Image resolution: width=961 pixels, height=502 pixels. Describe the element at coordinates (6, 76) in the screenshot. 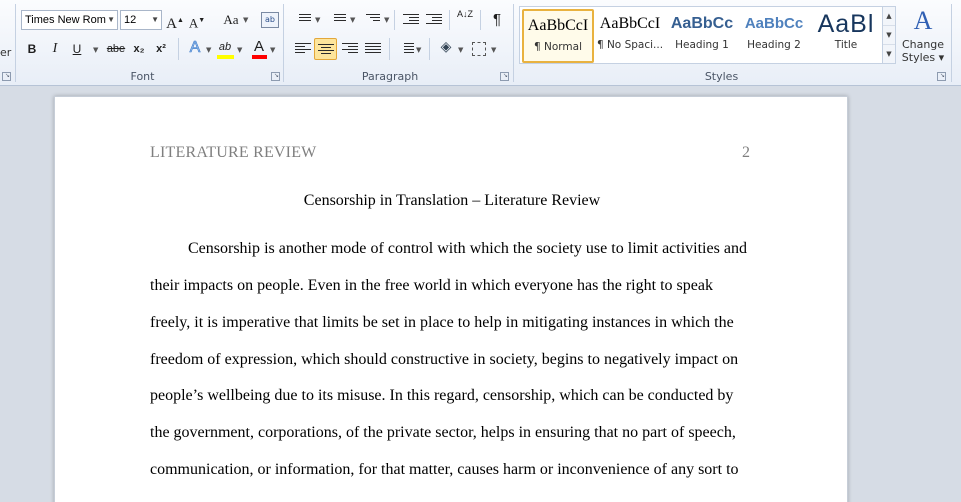

I see `clipboard-launcher-icon: ↘` at that location.